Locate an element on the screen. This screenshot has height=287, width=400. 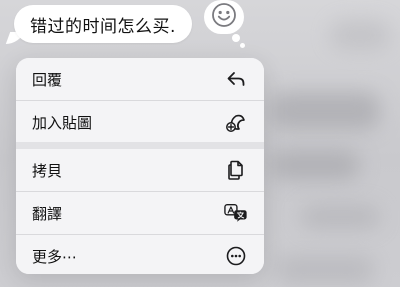
menu-item-translate: 翻譯 is located at coordinates (140, 213).